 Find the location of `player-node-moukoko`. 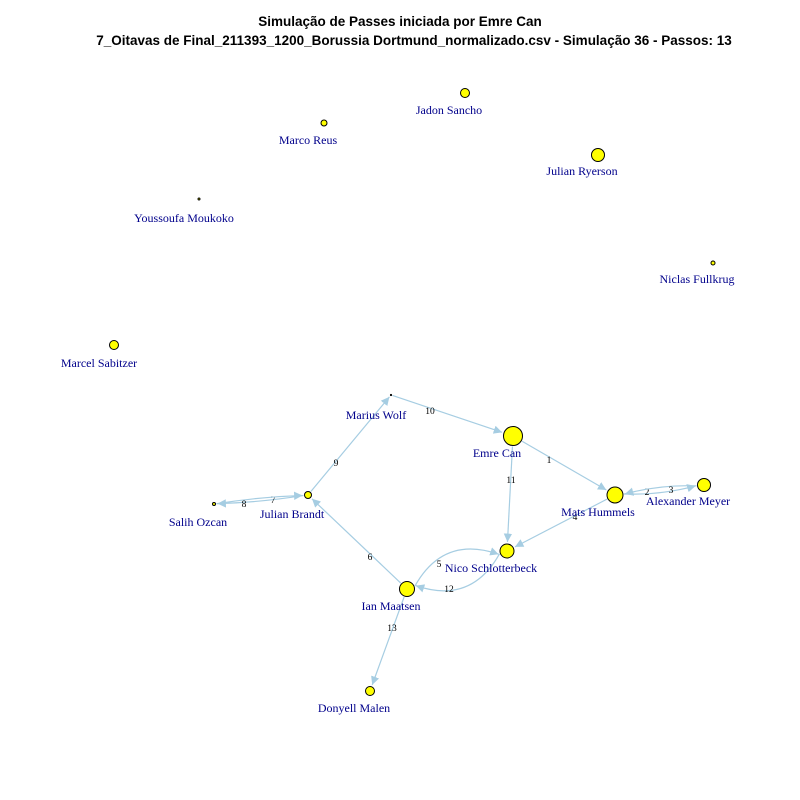

player-node-moukoko is located at coordinates (199, 199).